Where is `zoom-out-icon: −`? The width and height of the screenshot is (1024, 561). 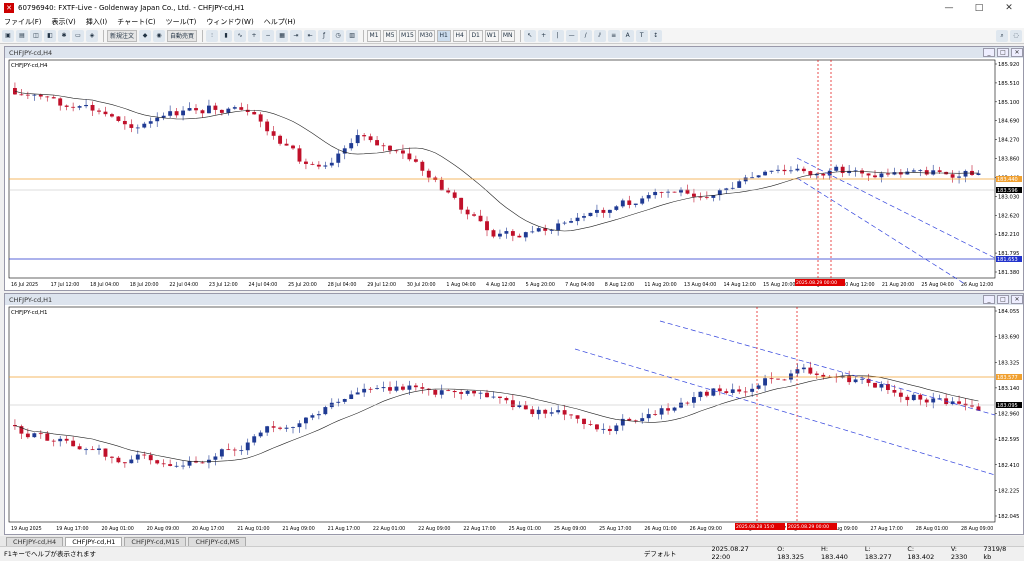 zoom-out-icon: − is located at coordinates (268, 35).